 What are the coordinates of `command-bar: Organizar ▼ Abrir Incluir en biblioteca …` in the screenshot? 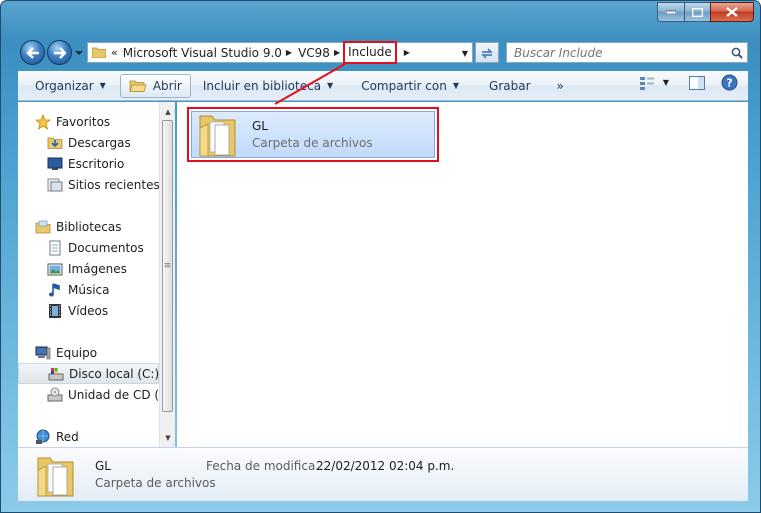 It's located at (383, 86).